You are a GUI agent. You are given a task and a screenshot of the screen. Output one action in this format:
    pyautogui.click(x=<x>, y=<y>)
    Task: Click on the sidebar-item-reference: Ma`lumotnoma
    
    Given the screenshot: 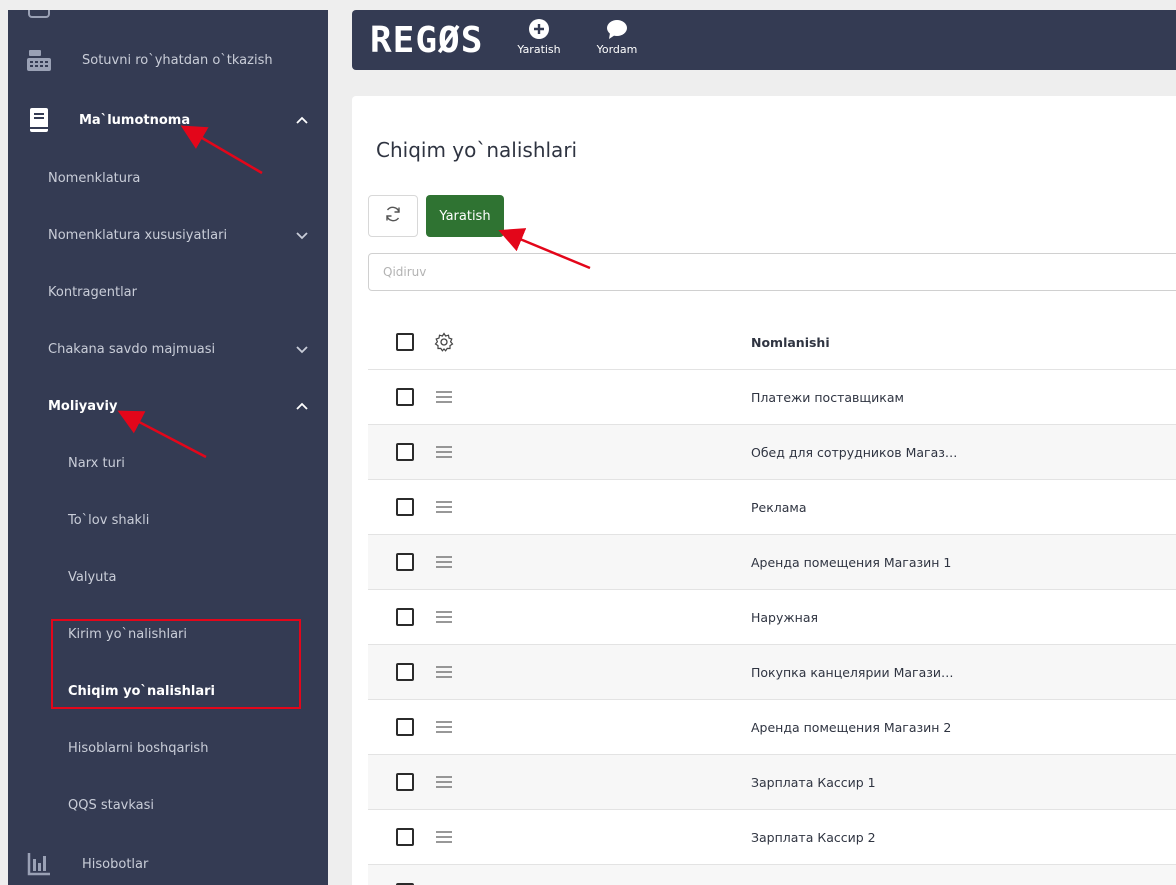 What is the action you would take?
    pyautogui.click(x=168, y=120)
    